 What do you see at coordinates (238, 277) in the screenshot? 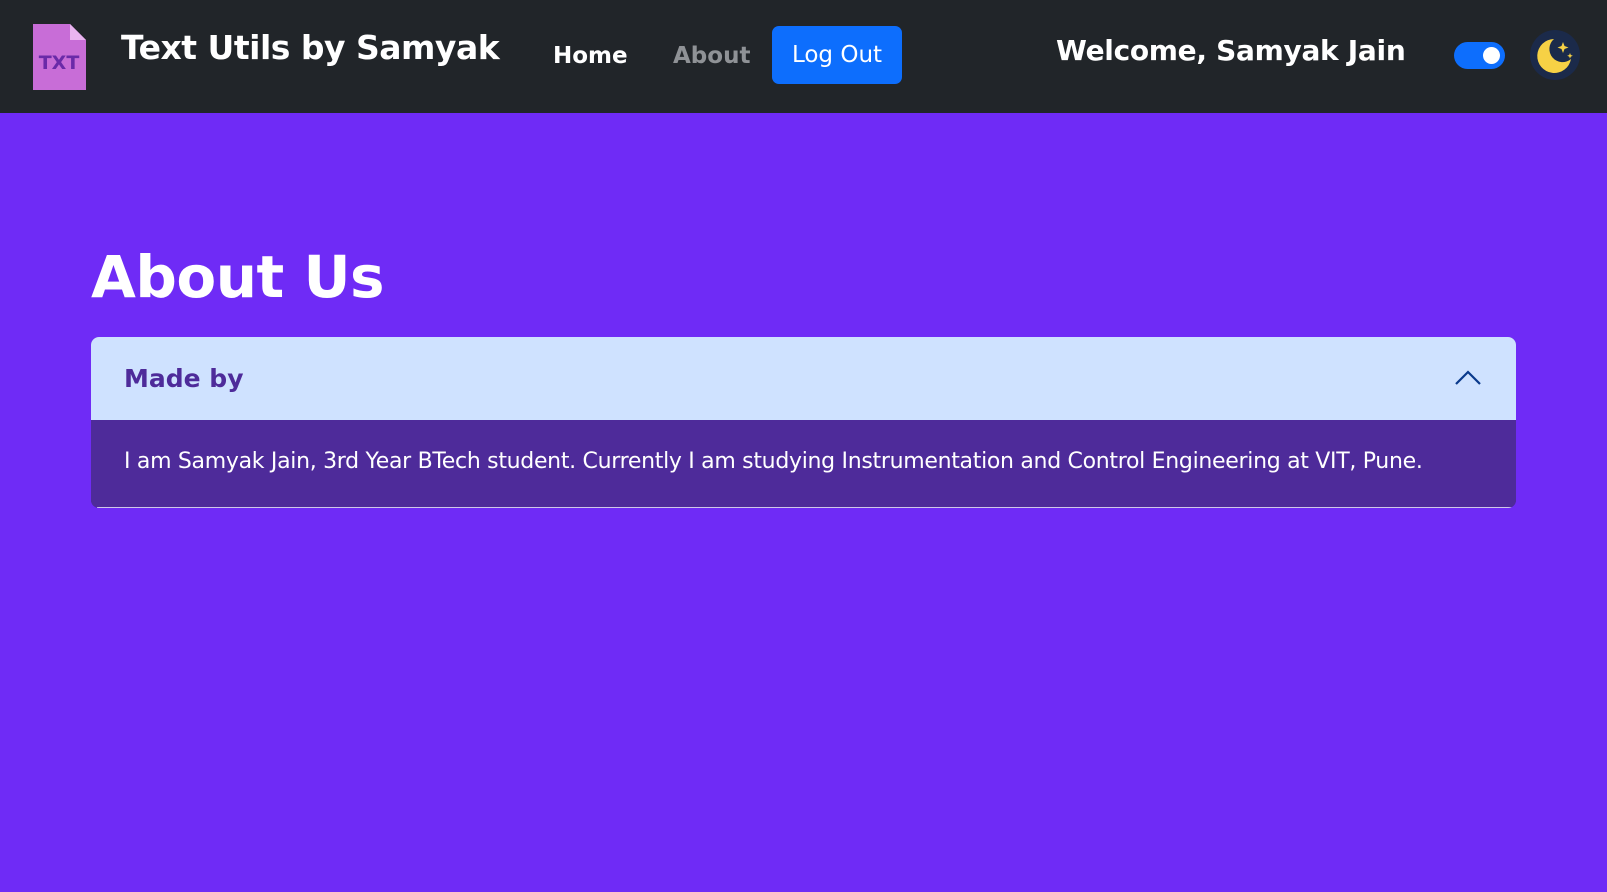
I see `page-title: About Us` at bounding box center [238, 277].